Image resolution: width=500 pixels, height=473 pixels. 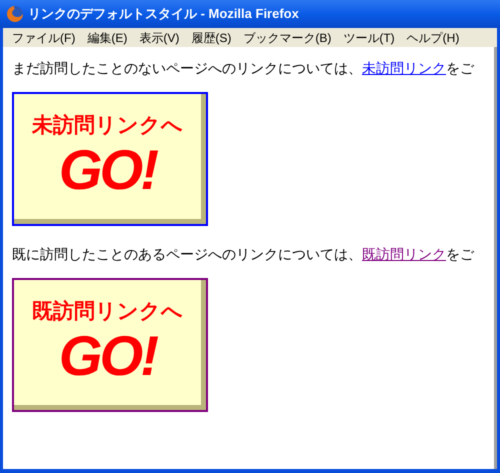 I want to click on text-link: 未訪問リンク, so click(x=404, y=68).